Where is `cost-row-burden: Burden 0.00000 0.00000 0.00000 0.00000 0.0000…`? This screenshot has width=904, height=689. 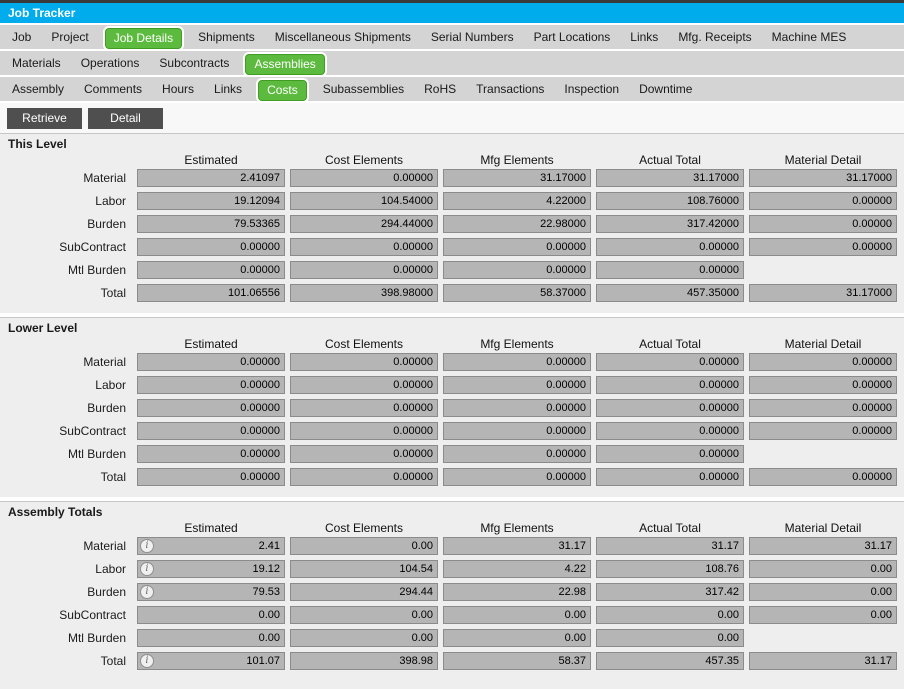 cost-row-burden: Burden 0.00000 0.00000 0.00000 0.00000 0.0000… is located at coordinates (452, 408).